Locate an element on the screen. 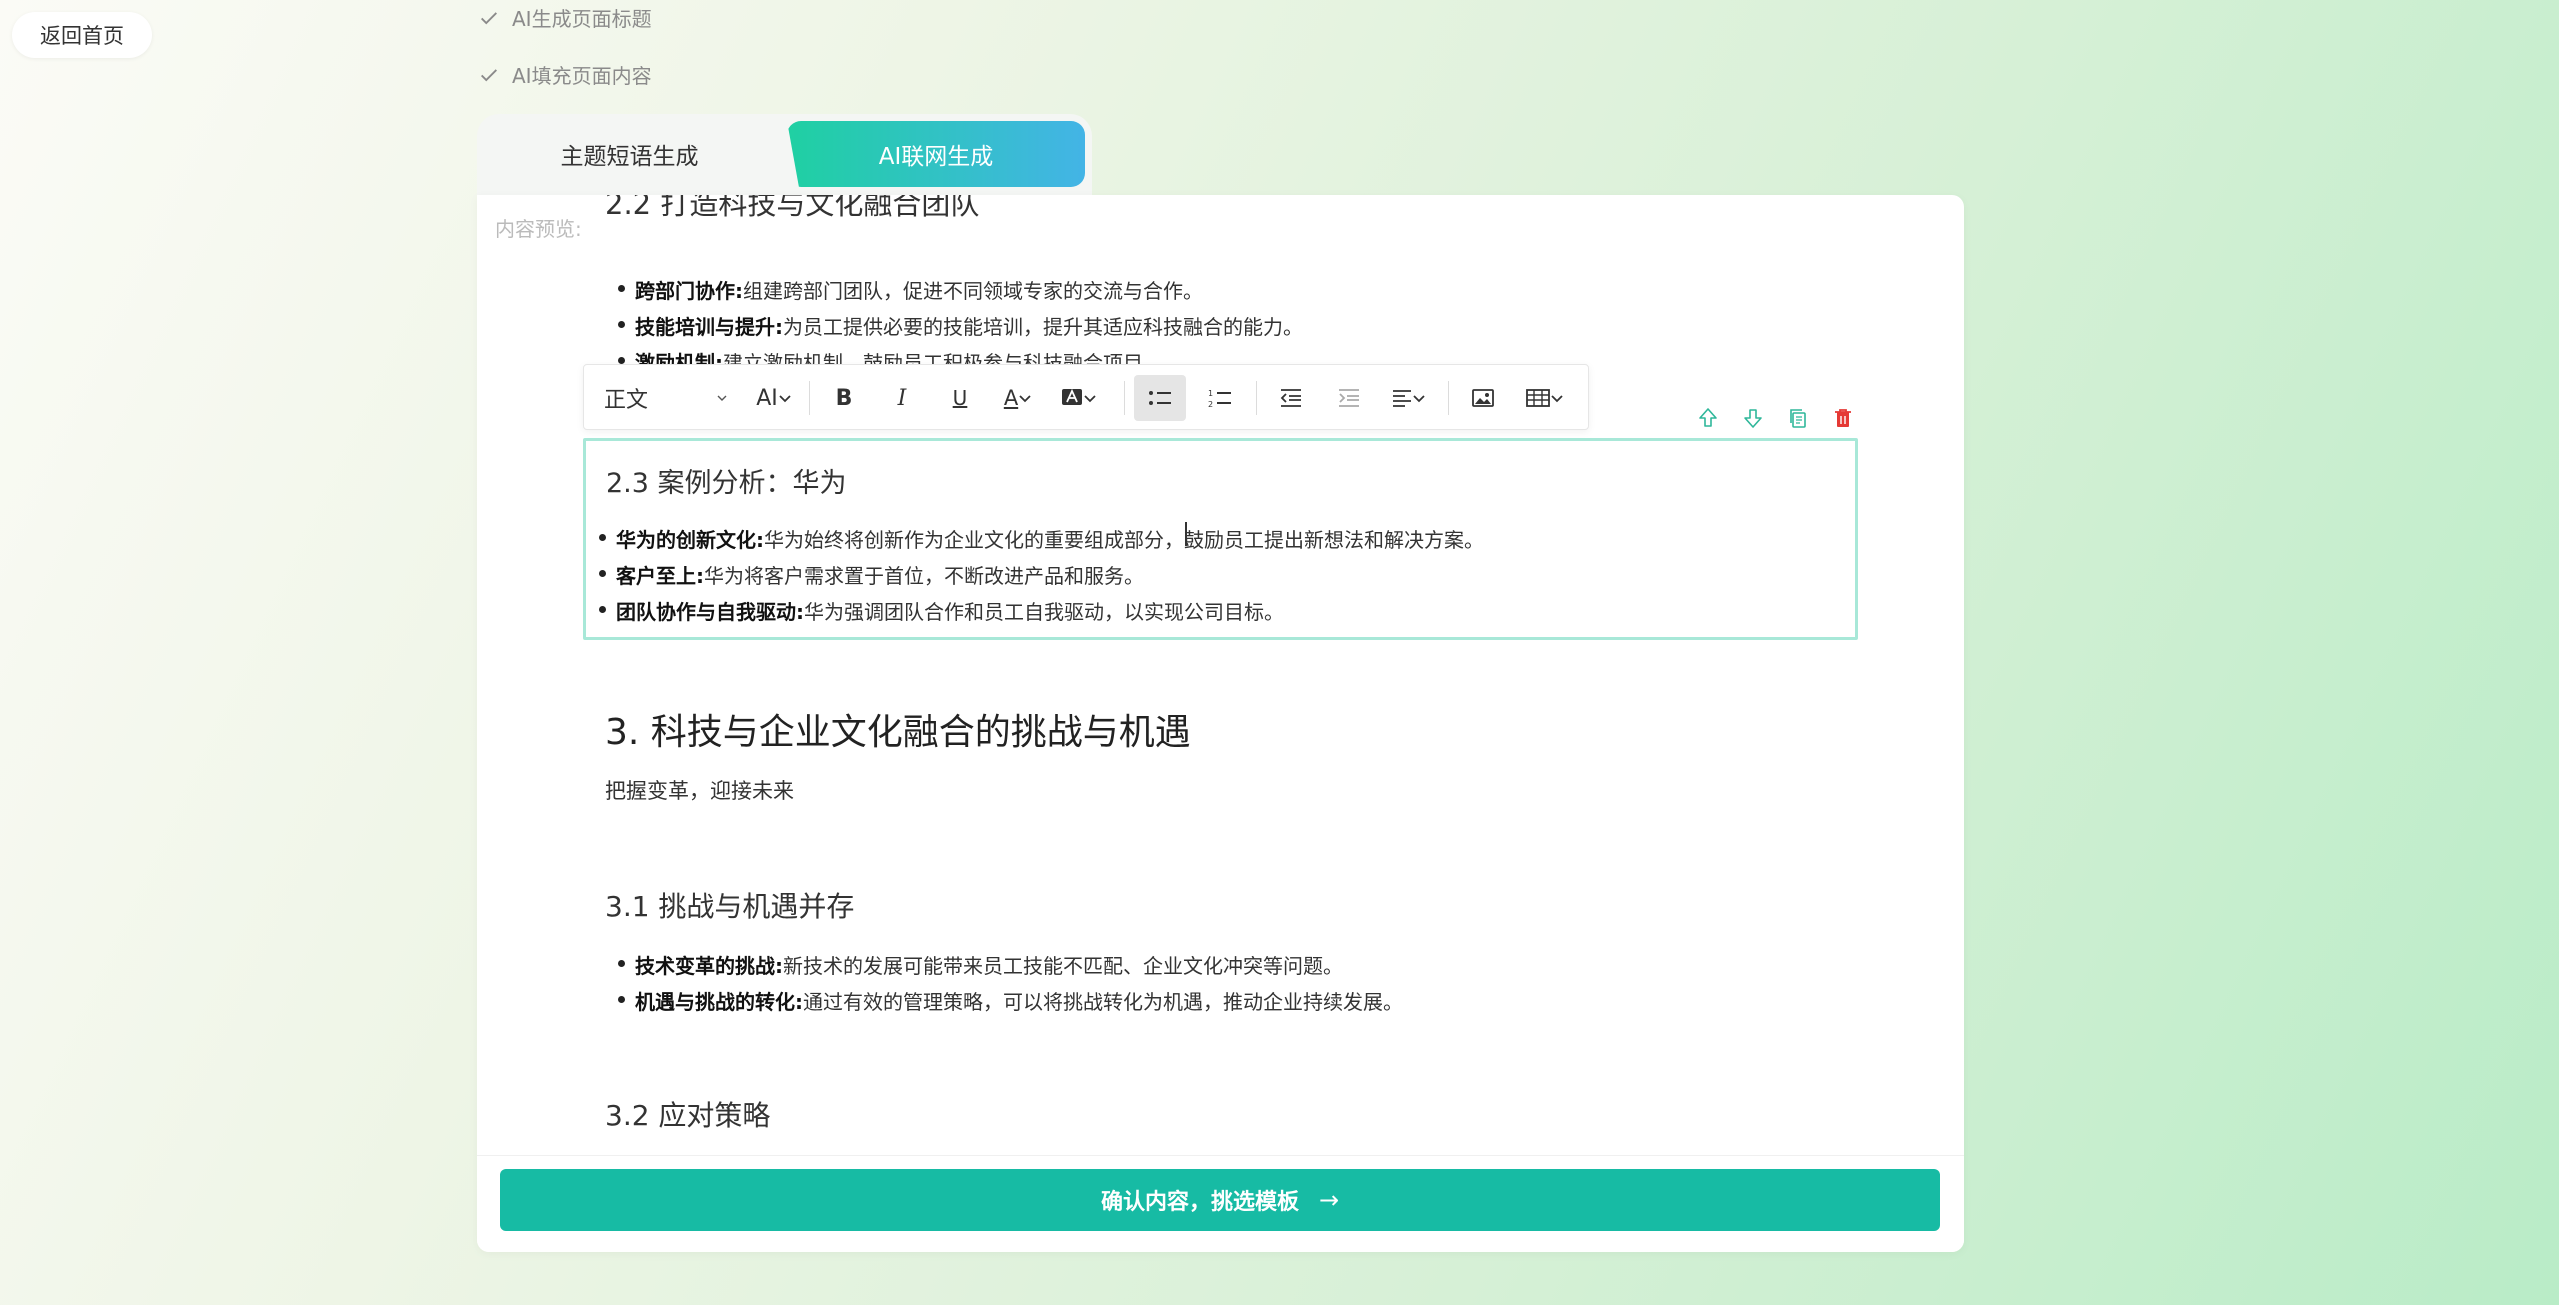  tab-ai-online: AI联网生成 is located at coordinates (936, 154).